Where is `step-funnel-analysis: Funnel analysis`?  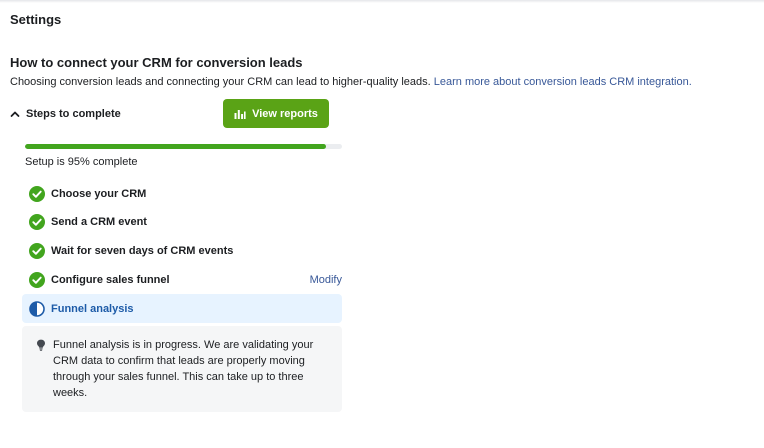
step-funnel-analysis: Funnel analysis is located at coordinates (182, 308).